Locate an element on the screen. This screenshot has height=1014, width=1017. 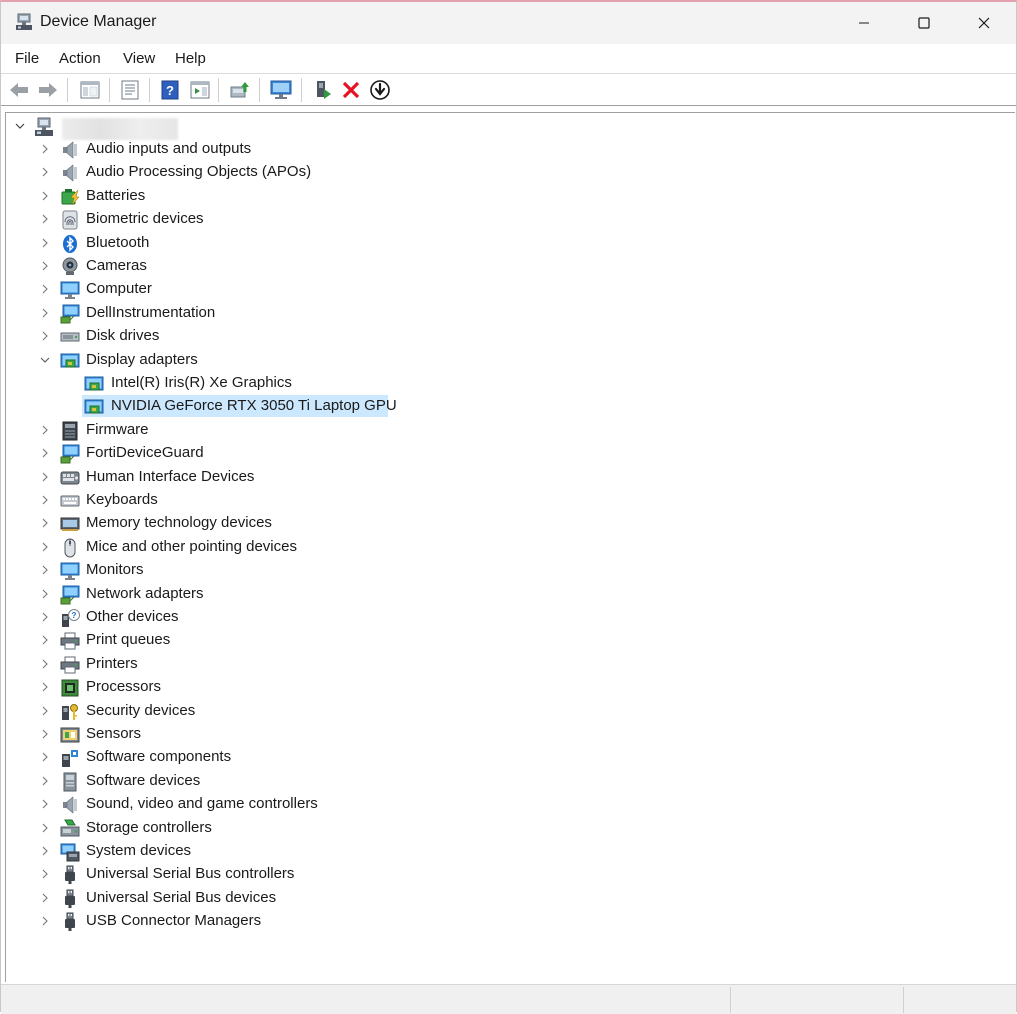
computer-root-icon is located at coordinates (44, 126).